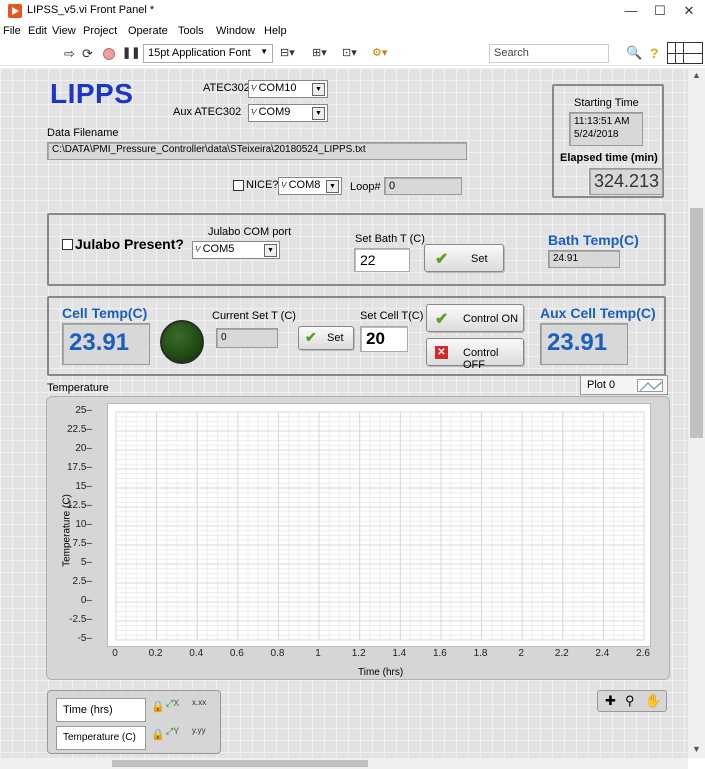  What do you see at coordinates (464, 258) in the screenshot?
I see `set-bath-button: ✔ Set` at bounding box center [464, 258].